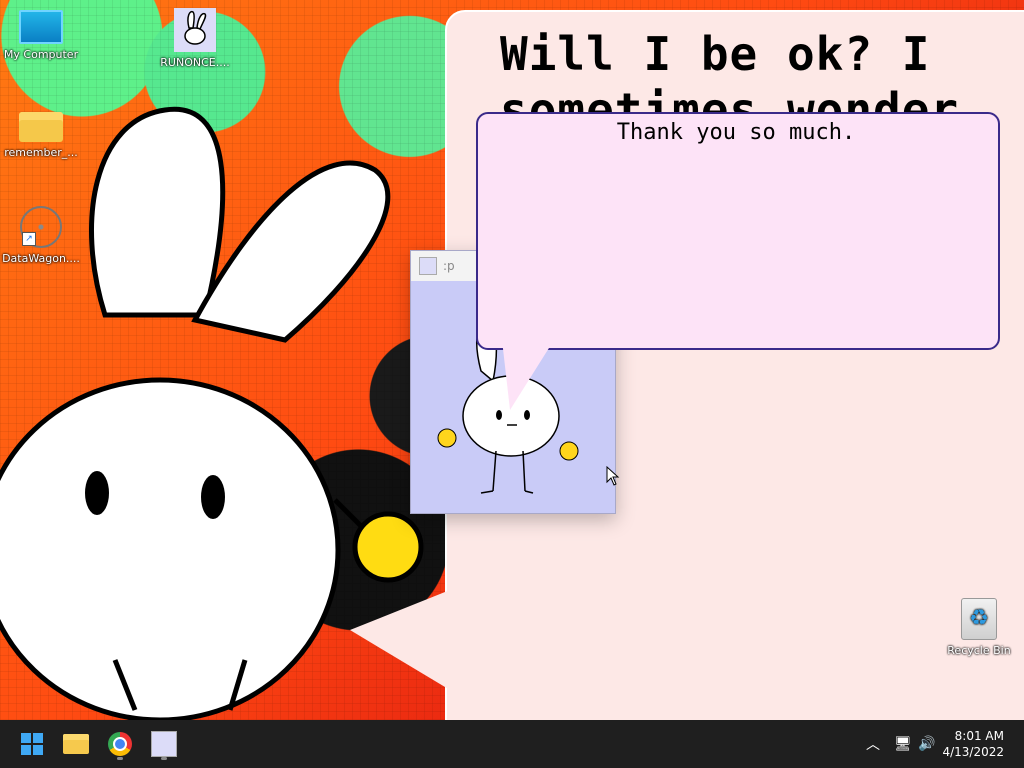  What do you see at coordinates (29, 239) in the screenshot?
I see `shortcut-arrow-icon: ↗` at bounding box center [29, 239].